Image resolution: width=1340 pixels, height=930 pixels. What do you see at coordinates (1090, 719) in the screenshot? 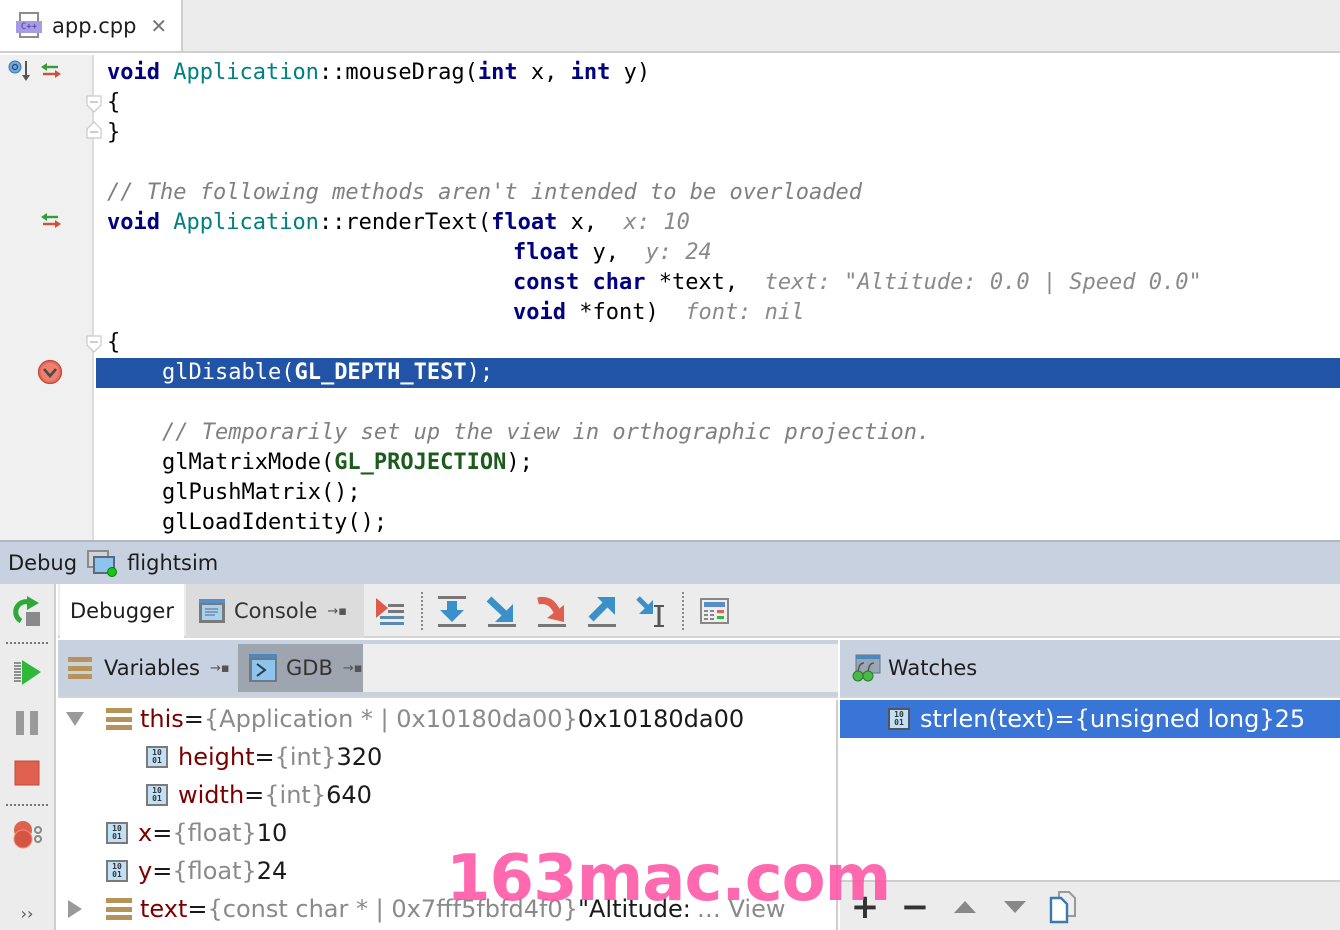
I see `watch-row: 10 01 strlen(text) = {unsigned long} 25` at bounding box center [1090, 719].